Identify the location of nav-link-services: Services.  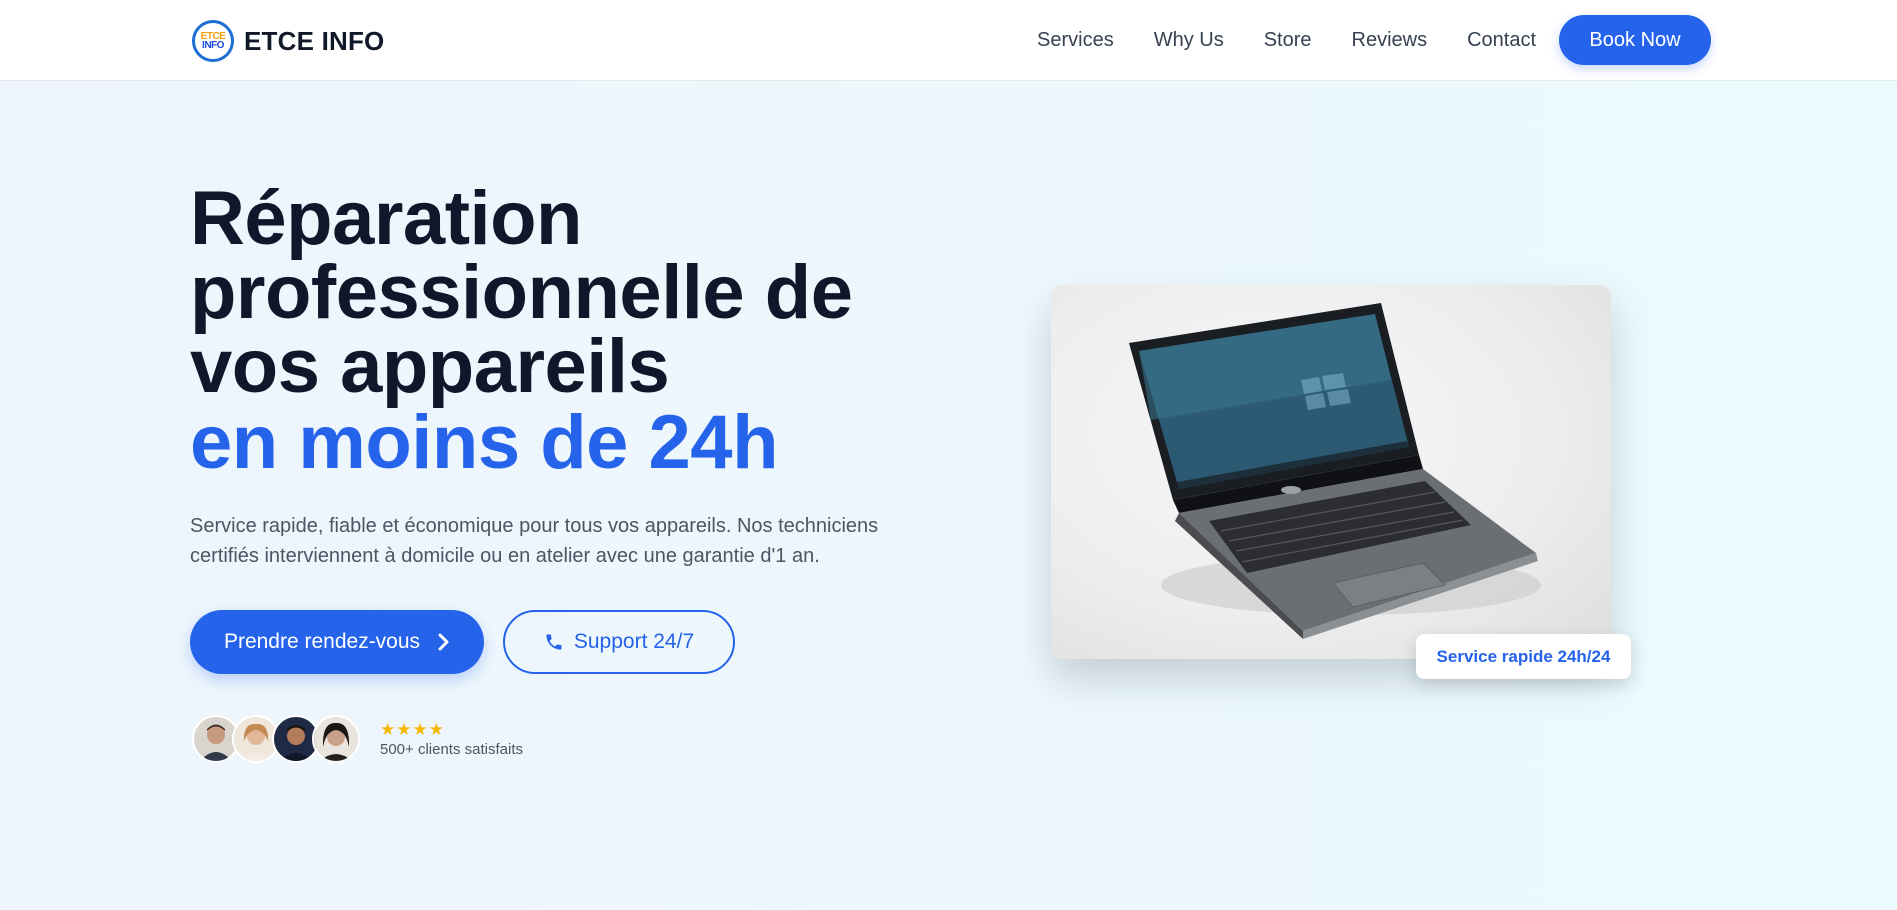
(1075, 40).